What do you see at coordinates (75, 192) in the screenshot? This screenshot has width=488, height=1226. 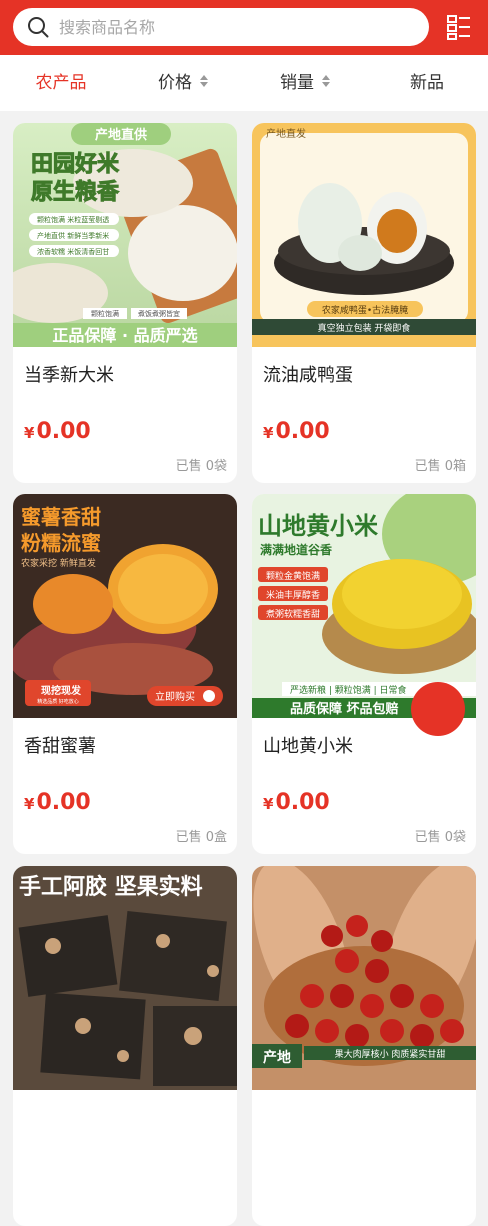 I see `svg-text: 原生粮香` at bounding box center [75, 192].